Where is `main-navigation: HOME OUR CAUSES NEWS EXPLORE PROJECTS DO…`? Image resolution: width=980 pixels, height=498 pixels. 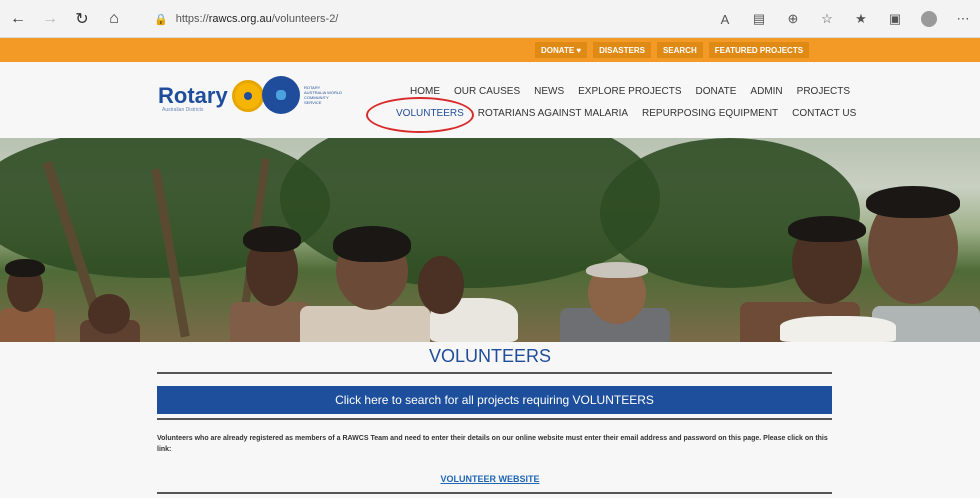
main-navigation: HOME OUR CAUSES NEWS EXPLORE PROJECTS DO… is located at coordinates (630, 91).